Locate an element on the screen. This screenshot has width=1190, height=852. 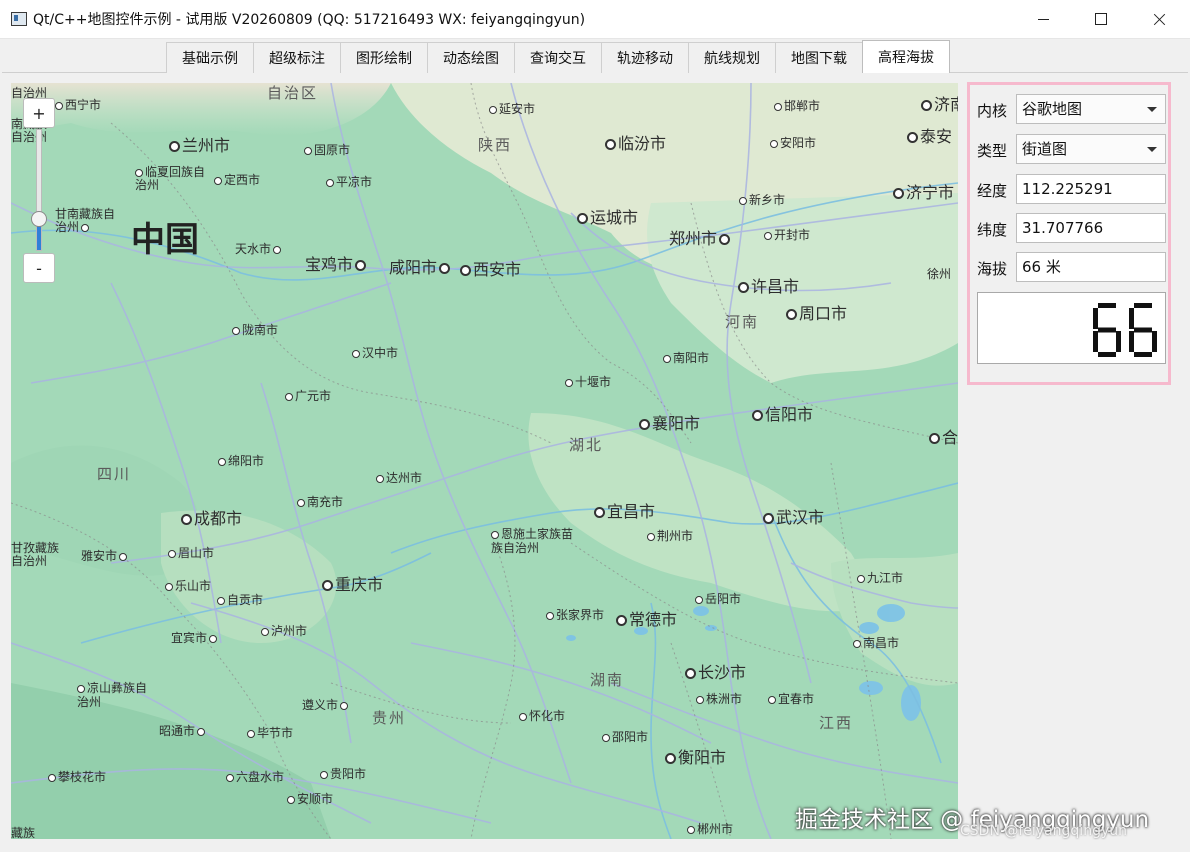
map-city-label: 兰州市 is located at coordinates (199, 146).